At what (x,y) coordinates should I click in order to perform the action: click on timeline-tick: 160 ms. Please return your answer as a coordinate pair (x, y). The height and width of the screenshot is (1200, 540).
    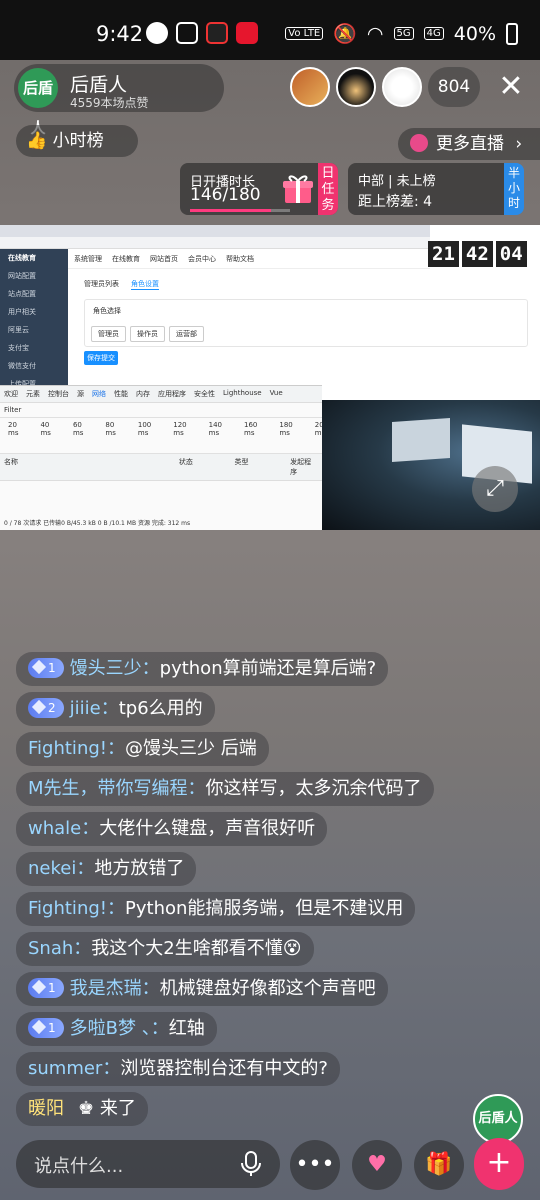
    Looking at the image, I should click on (251, 429).